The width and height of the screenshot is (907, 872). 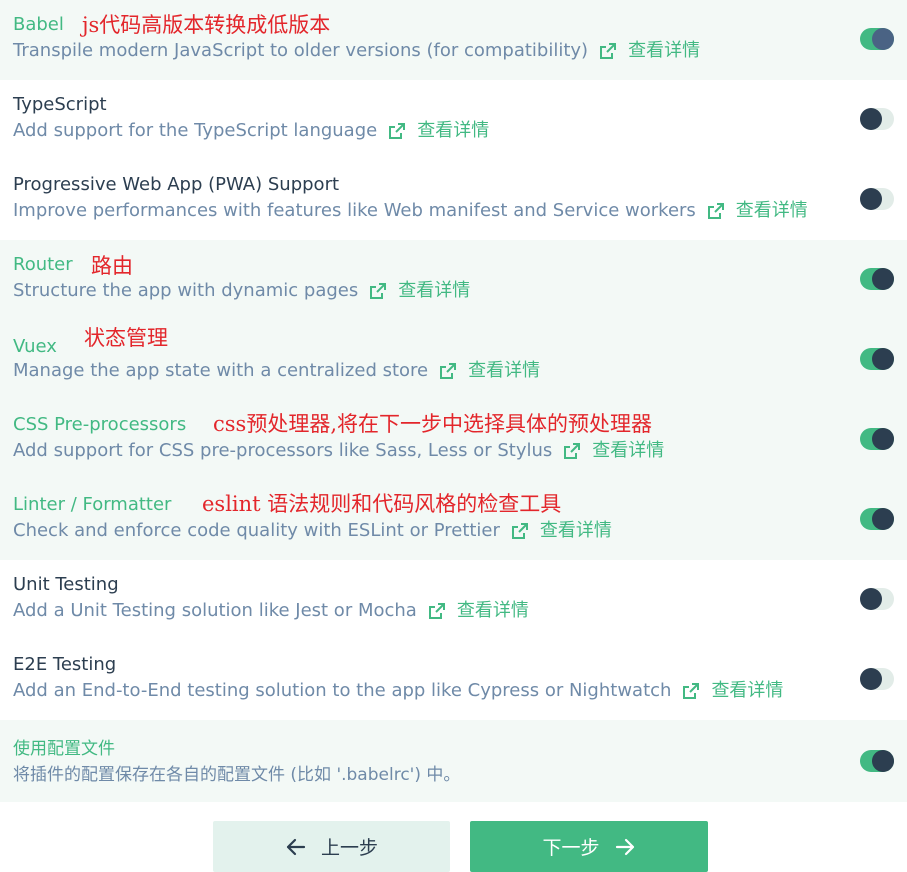 What do you see at coordinates (60, 104) in the screenshot?
I see `feature-title: TypeScript` at bounding box center [60, 104].